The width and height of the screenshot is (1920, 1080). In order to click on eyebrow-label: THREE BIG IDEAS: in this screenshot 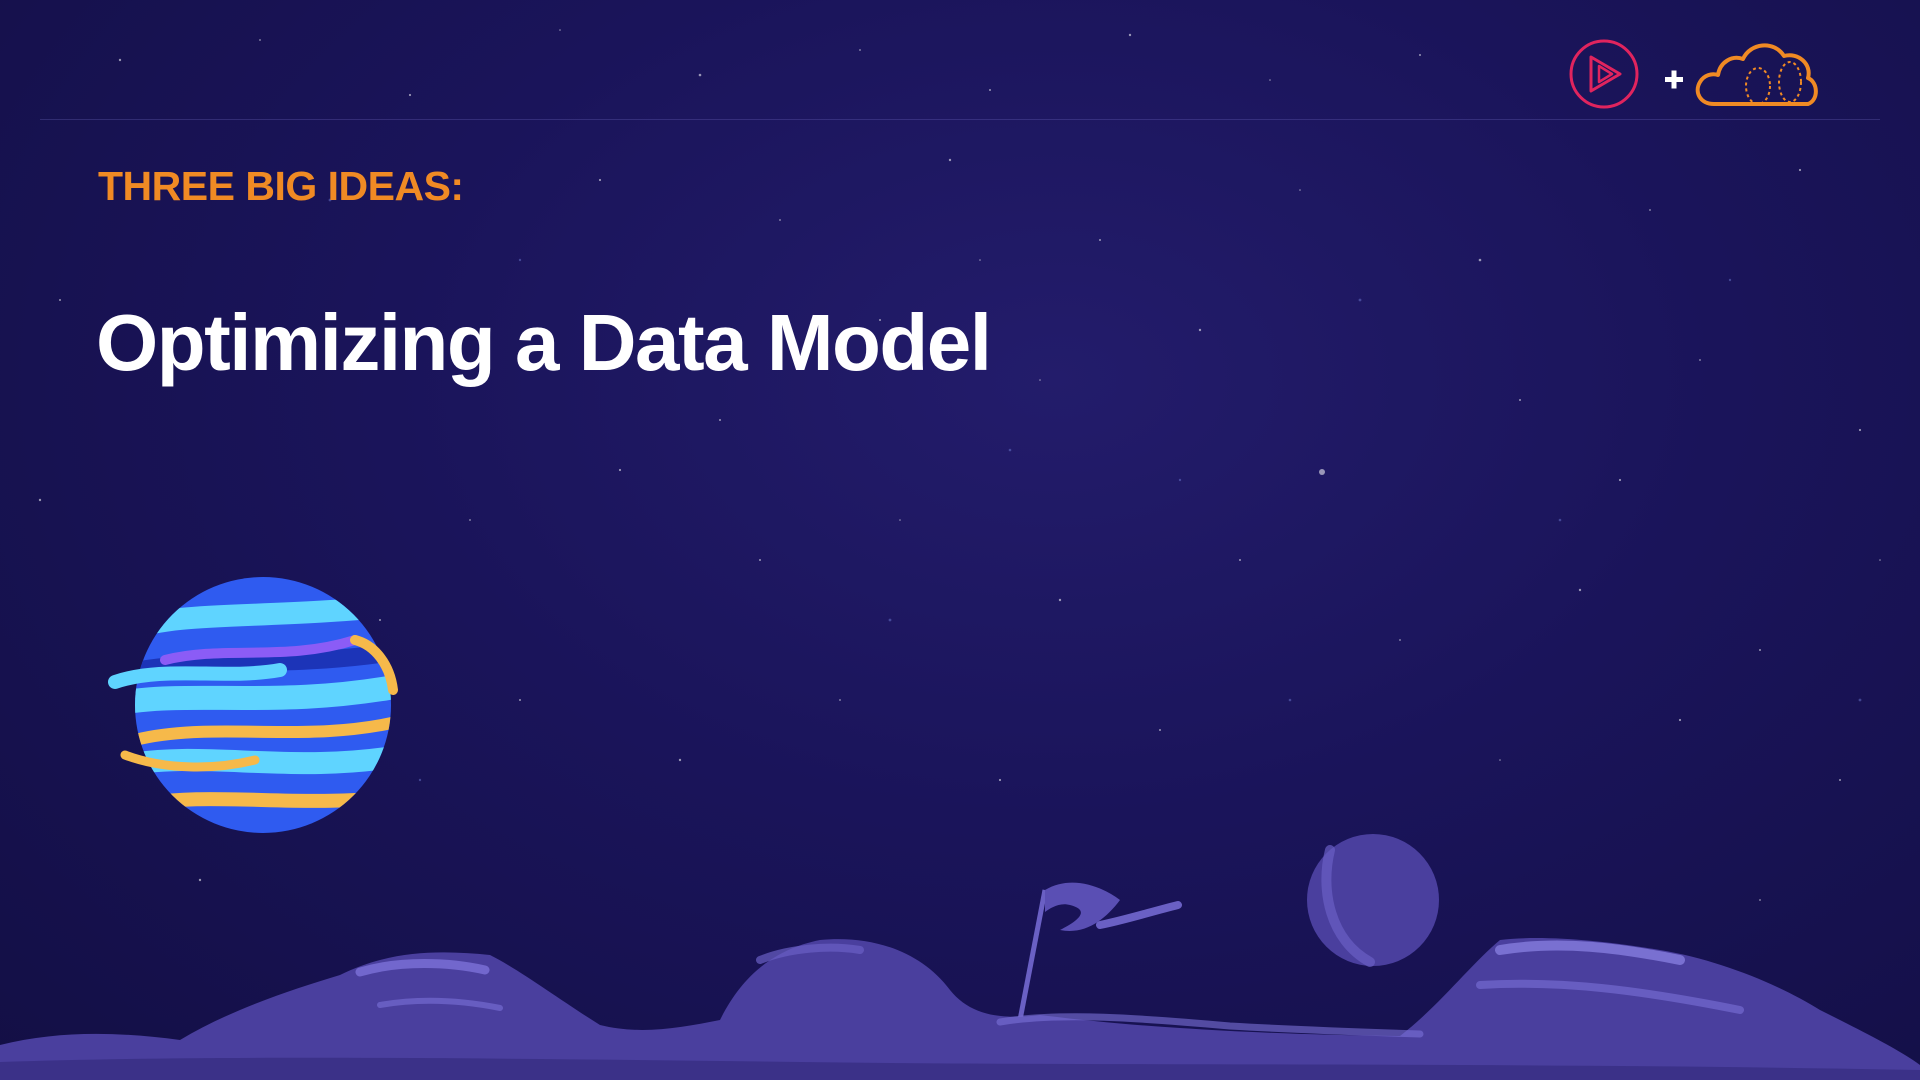, I will do `click(281, 186)`.